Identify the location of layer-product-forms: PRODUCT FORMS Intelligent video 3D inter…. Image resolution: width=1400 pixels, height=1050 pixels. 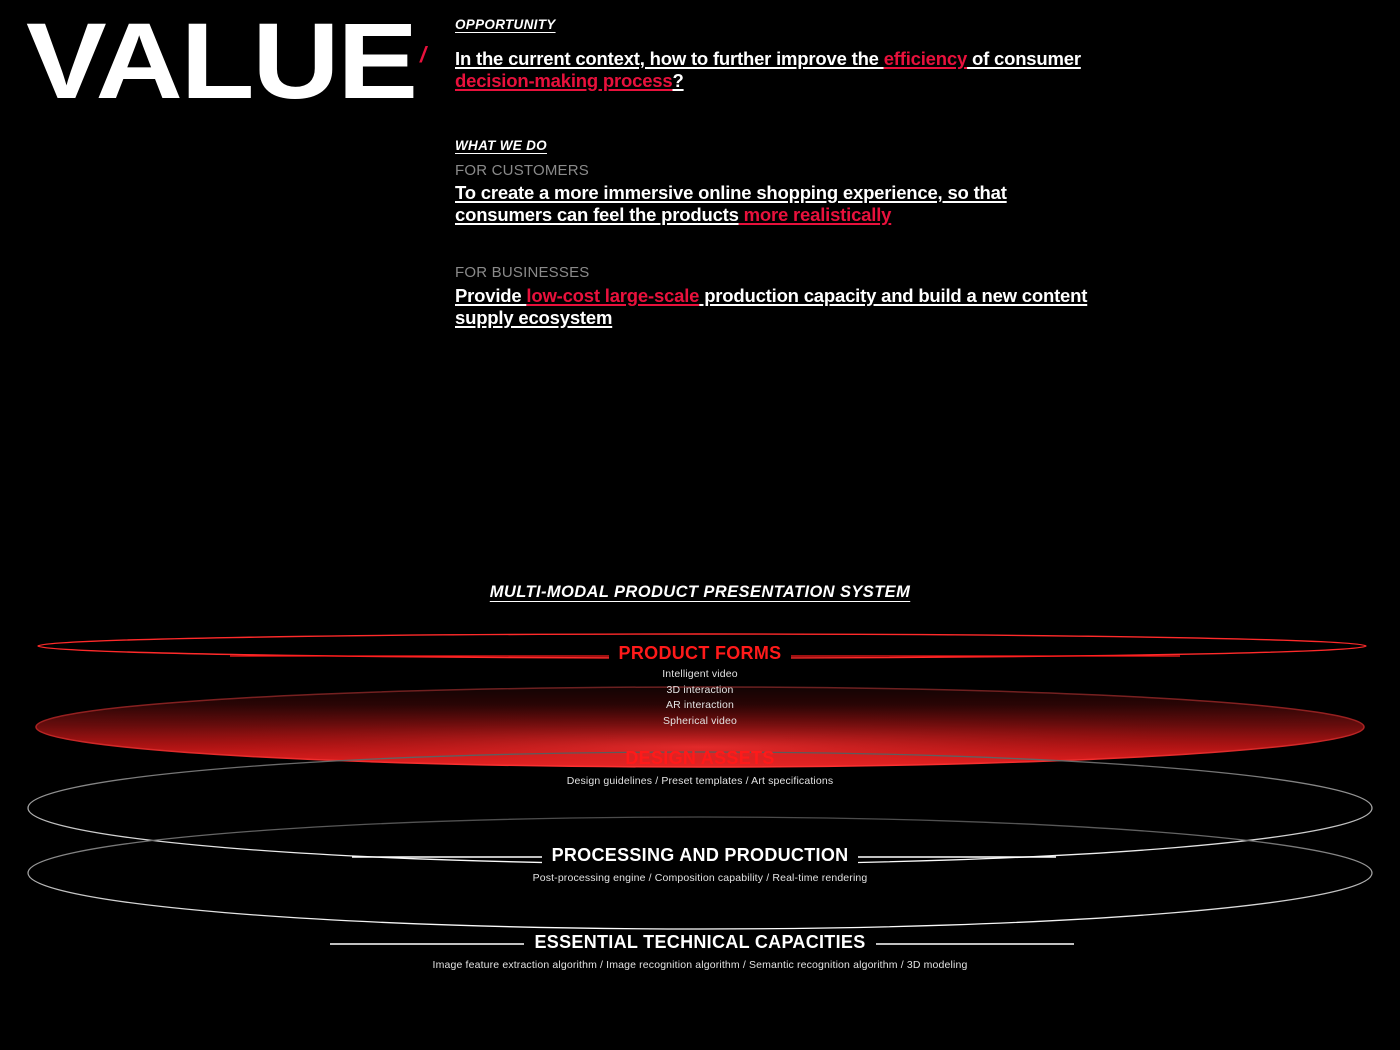
(700, 686).